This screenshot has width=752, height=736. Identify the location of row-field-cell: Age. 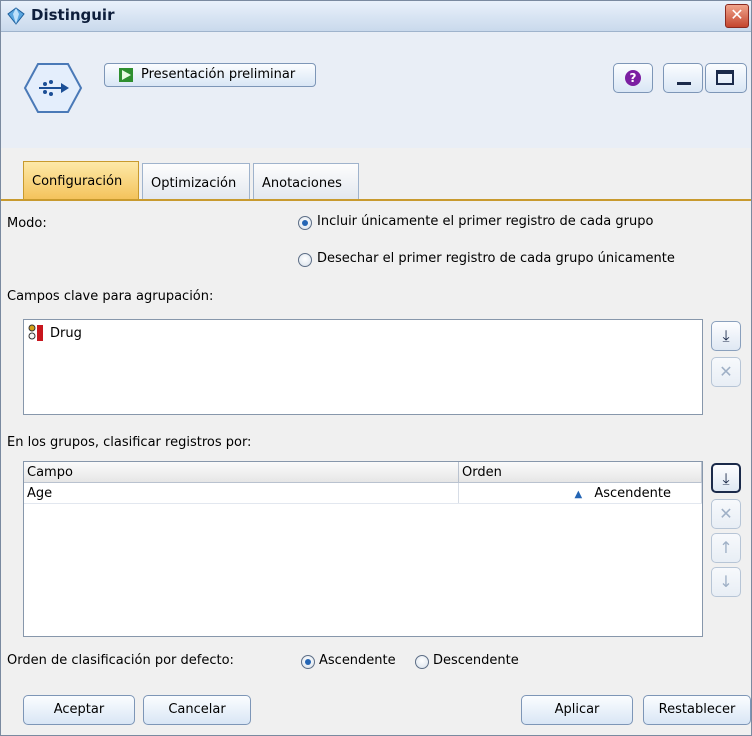
(241, 493).